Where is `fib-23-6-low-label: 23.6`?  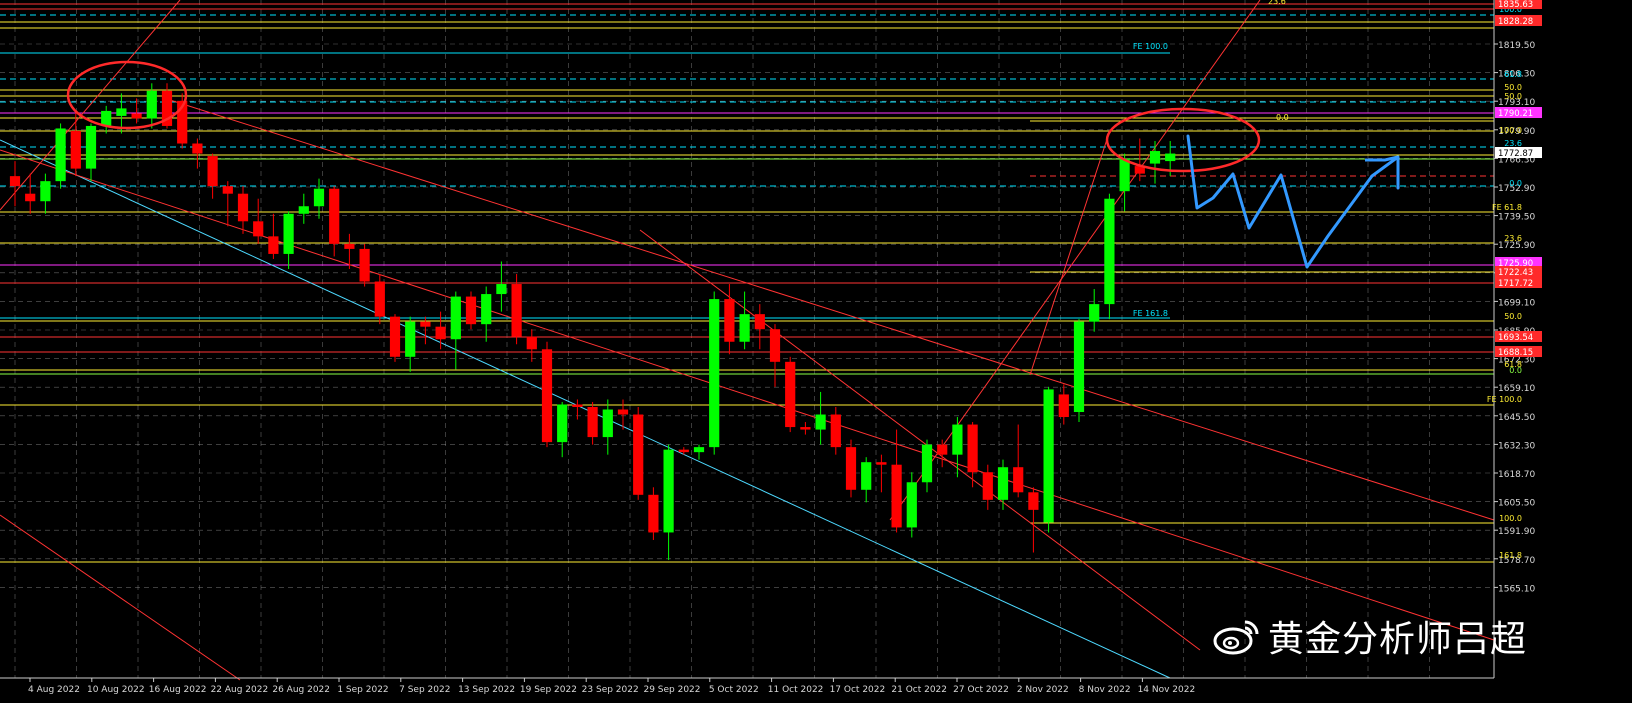 fib-23-6-low-label: 23.6 is located at coordinates (1513, 238).